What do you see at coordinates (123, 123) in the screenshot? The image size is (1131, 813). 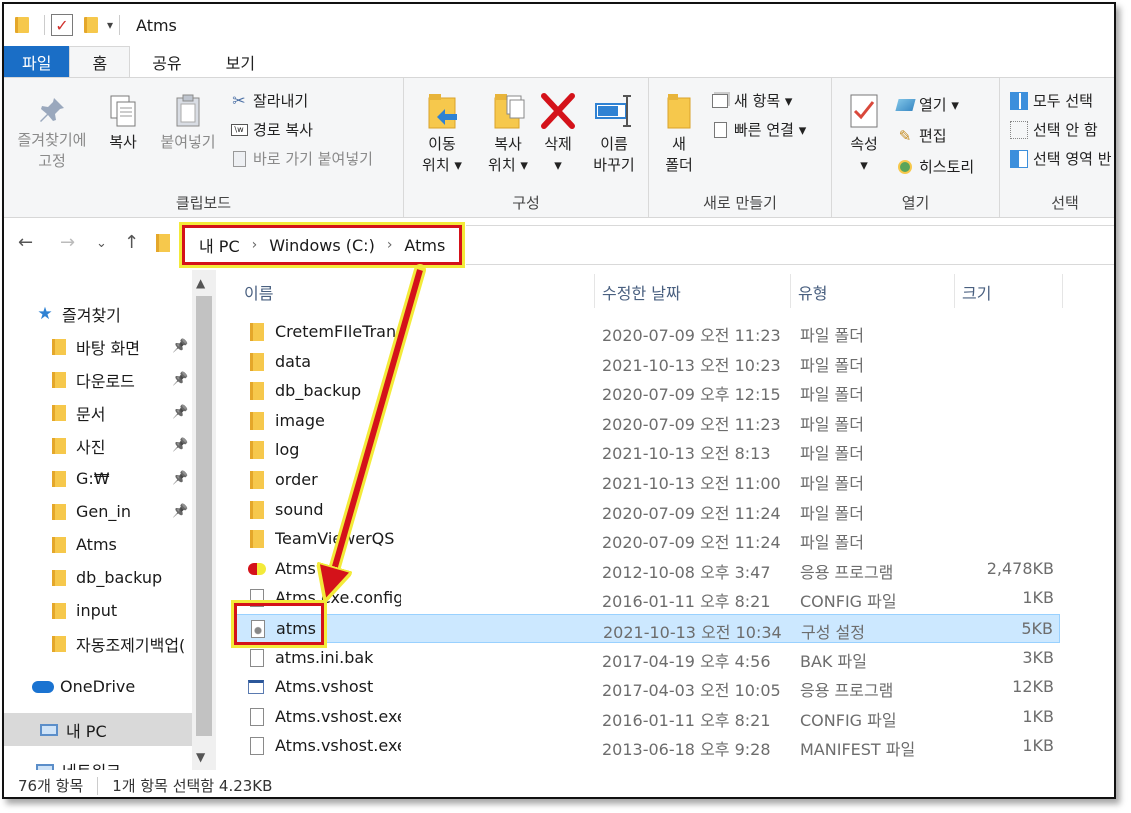 I see `copy-button: 복사` at bounding box center [123, 123].